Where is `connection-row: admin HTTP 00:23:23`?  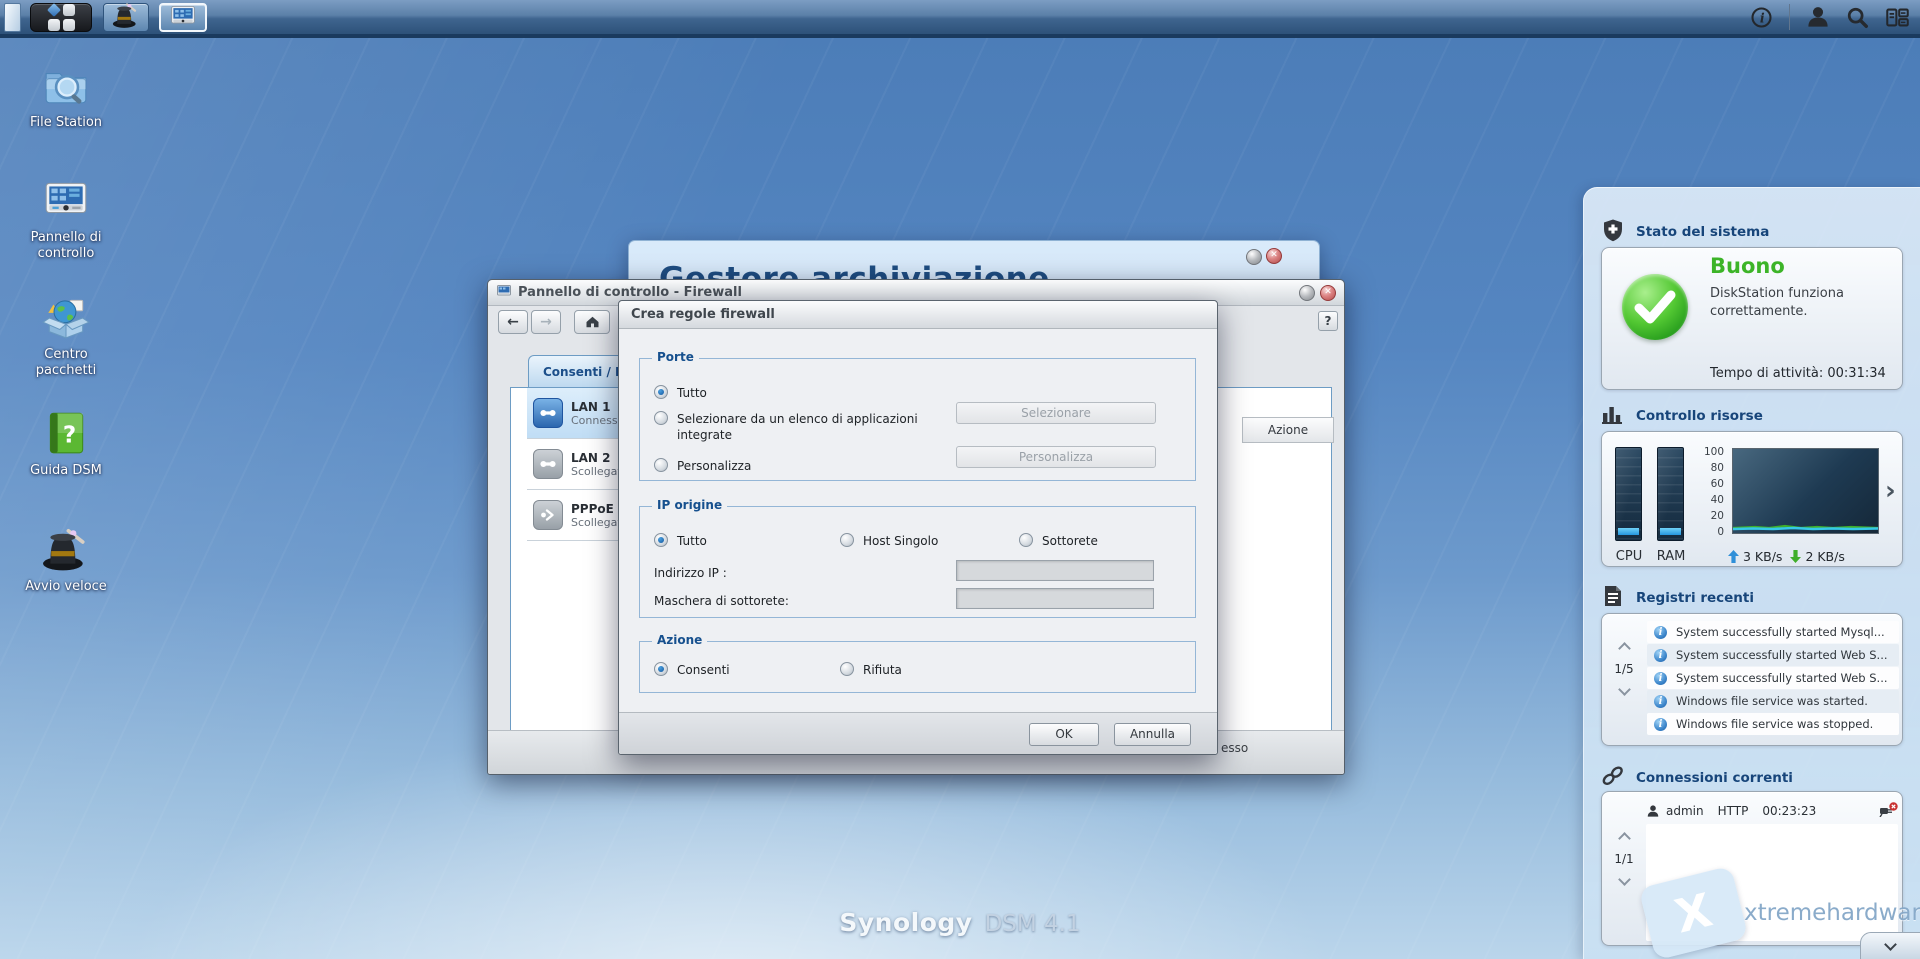 connection-row: admin HTTP 00:23:23 is located at coordinates (1772, 811).